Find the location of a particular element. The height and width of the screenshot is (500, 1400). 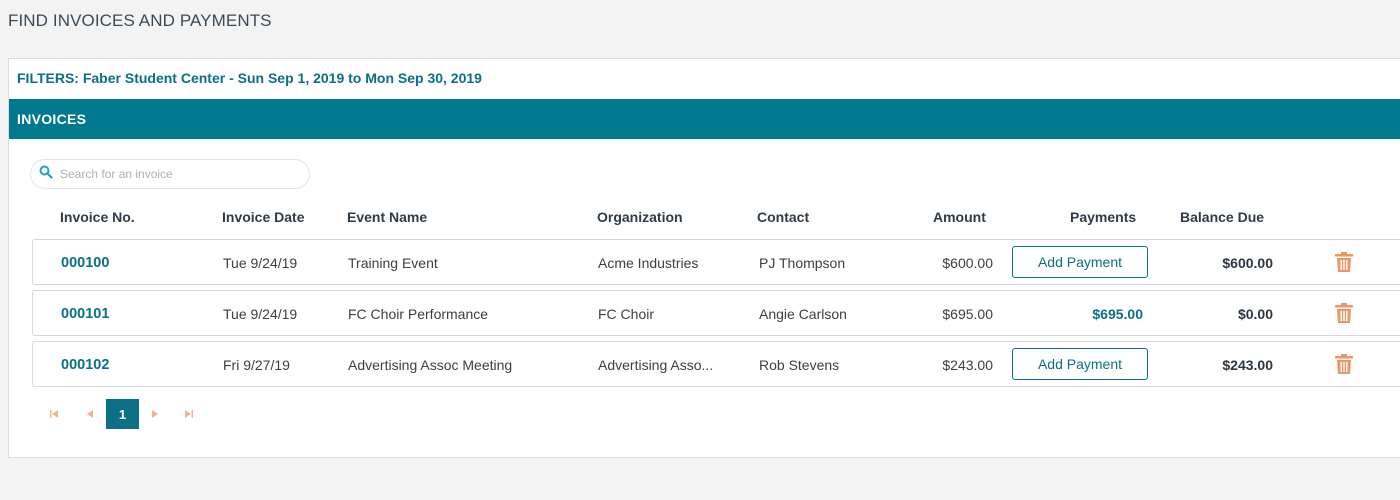

page-number-current: 1 is located at coordinates (122, 414).